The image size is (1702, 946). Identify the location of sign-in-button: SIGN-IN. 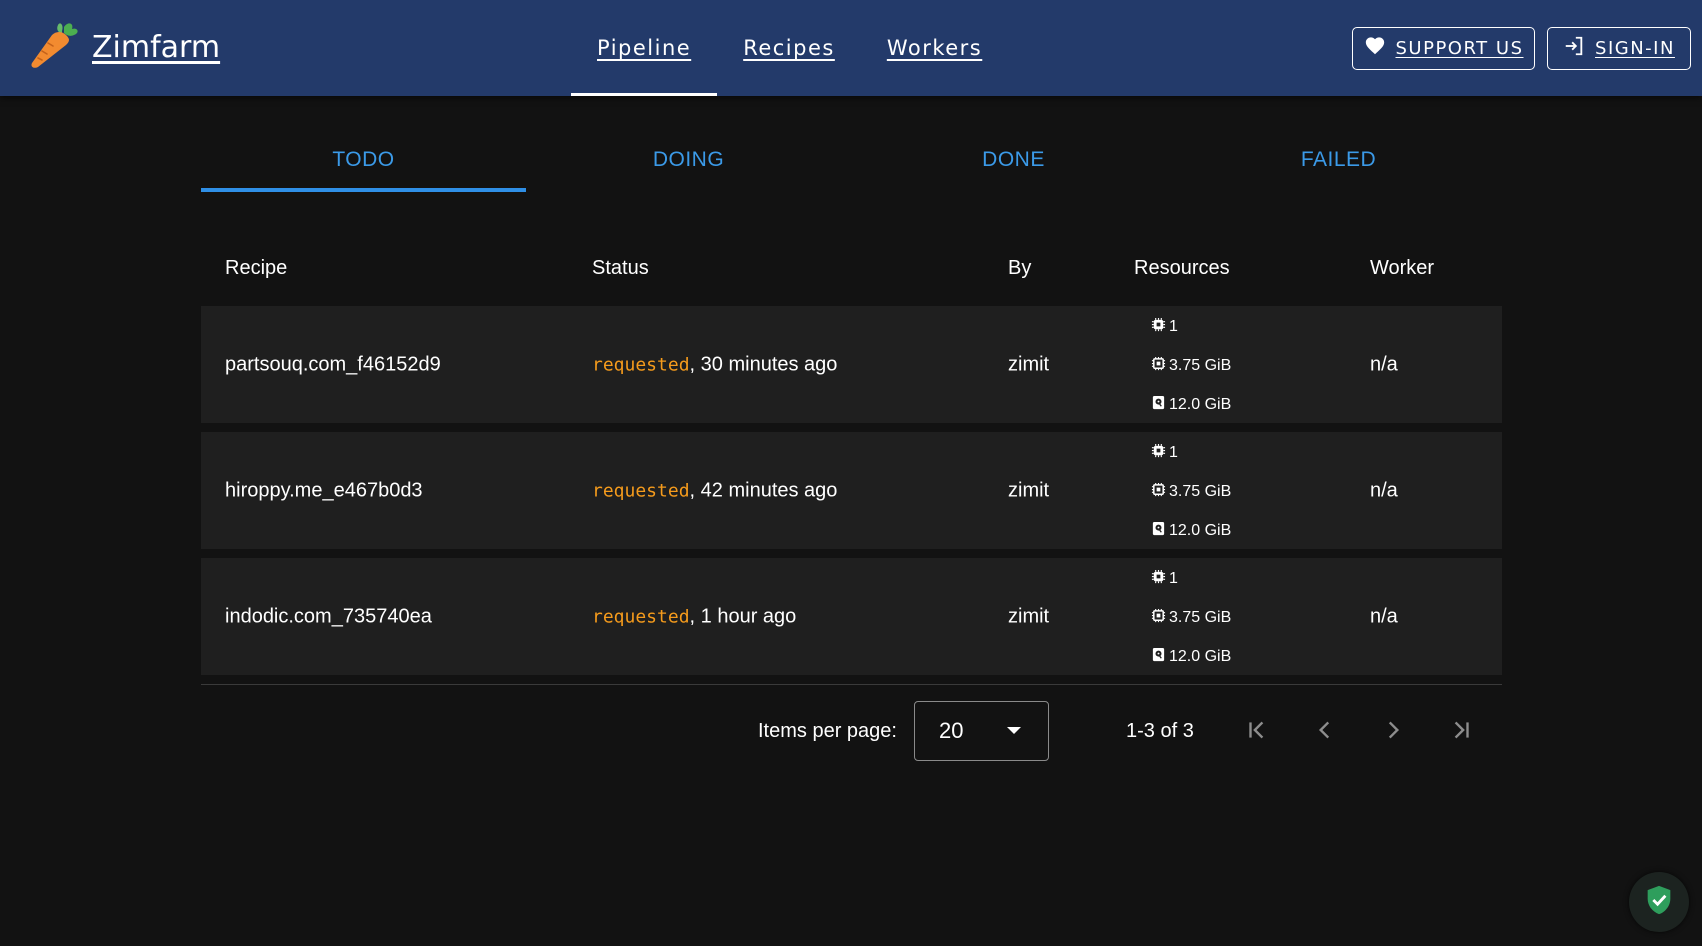
(1619, 48).